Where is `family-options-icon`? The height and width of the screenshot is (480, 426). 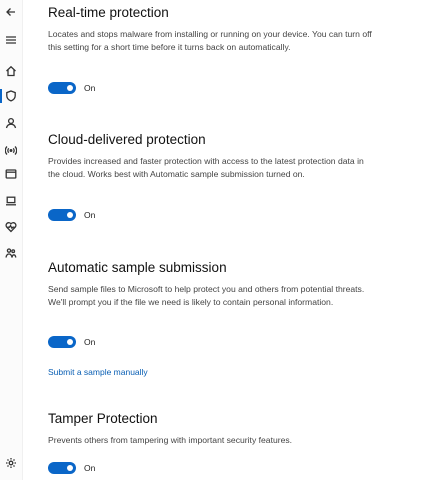 family-options-icon is located at coordinates (11, 253).